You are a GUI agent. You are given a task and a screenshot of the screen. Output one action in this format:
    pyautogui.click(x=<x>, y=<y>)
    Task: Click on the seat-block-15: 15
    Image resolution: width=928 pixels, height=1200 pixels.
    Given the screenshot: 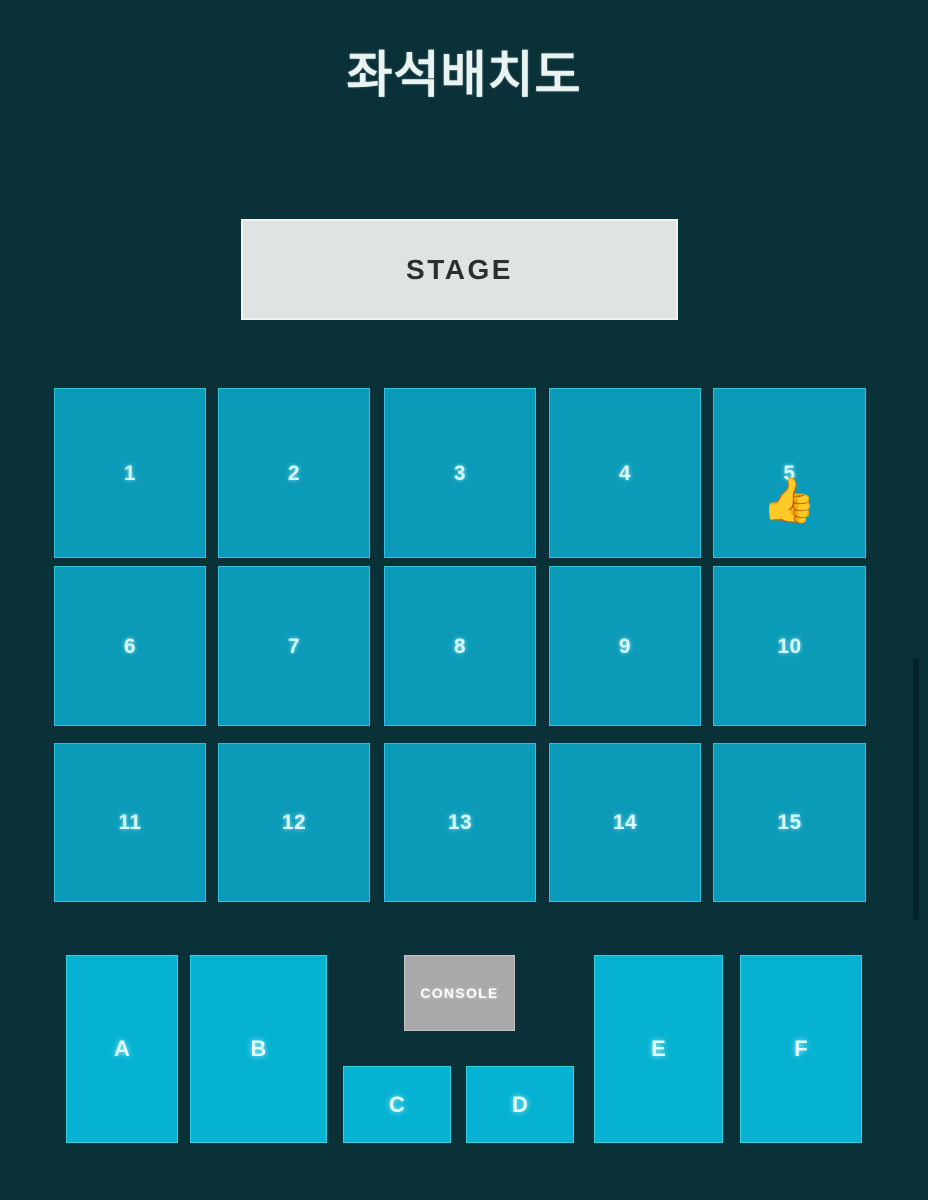 What is the action you would take?
    pyautogui.click(x=789, y=822)
    